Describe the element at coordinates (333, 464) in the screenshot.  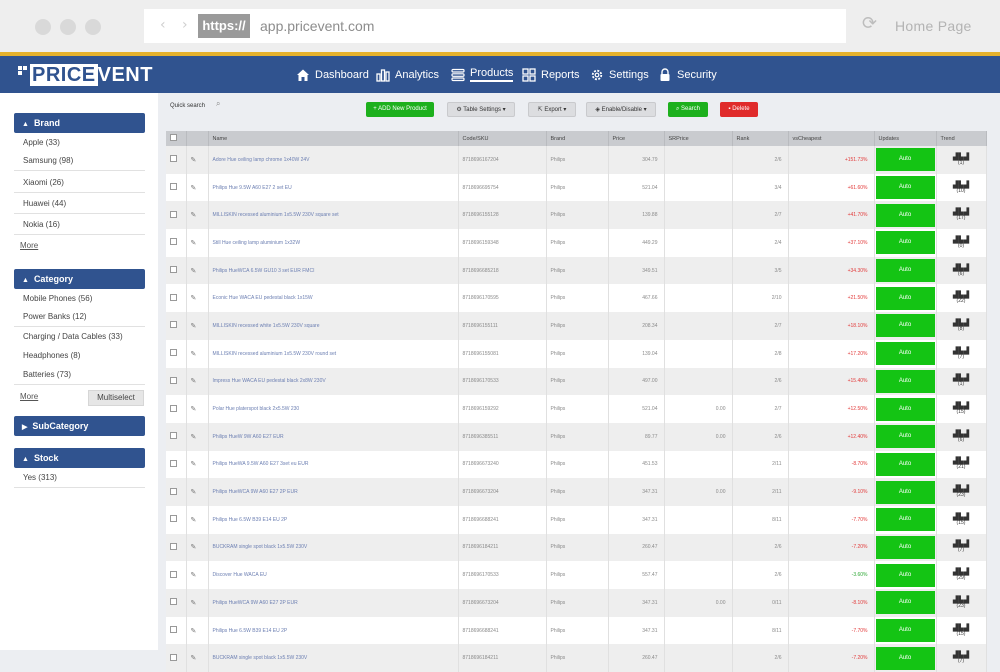
I see `product-name: Philips HueWA 9.5W A60 E27 3set eu EUR` at that location.